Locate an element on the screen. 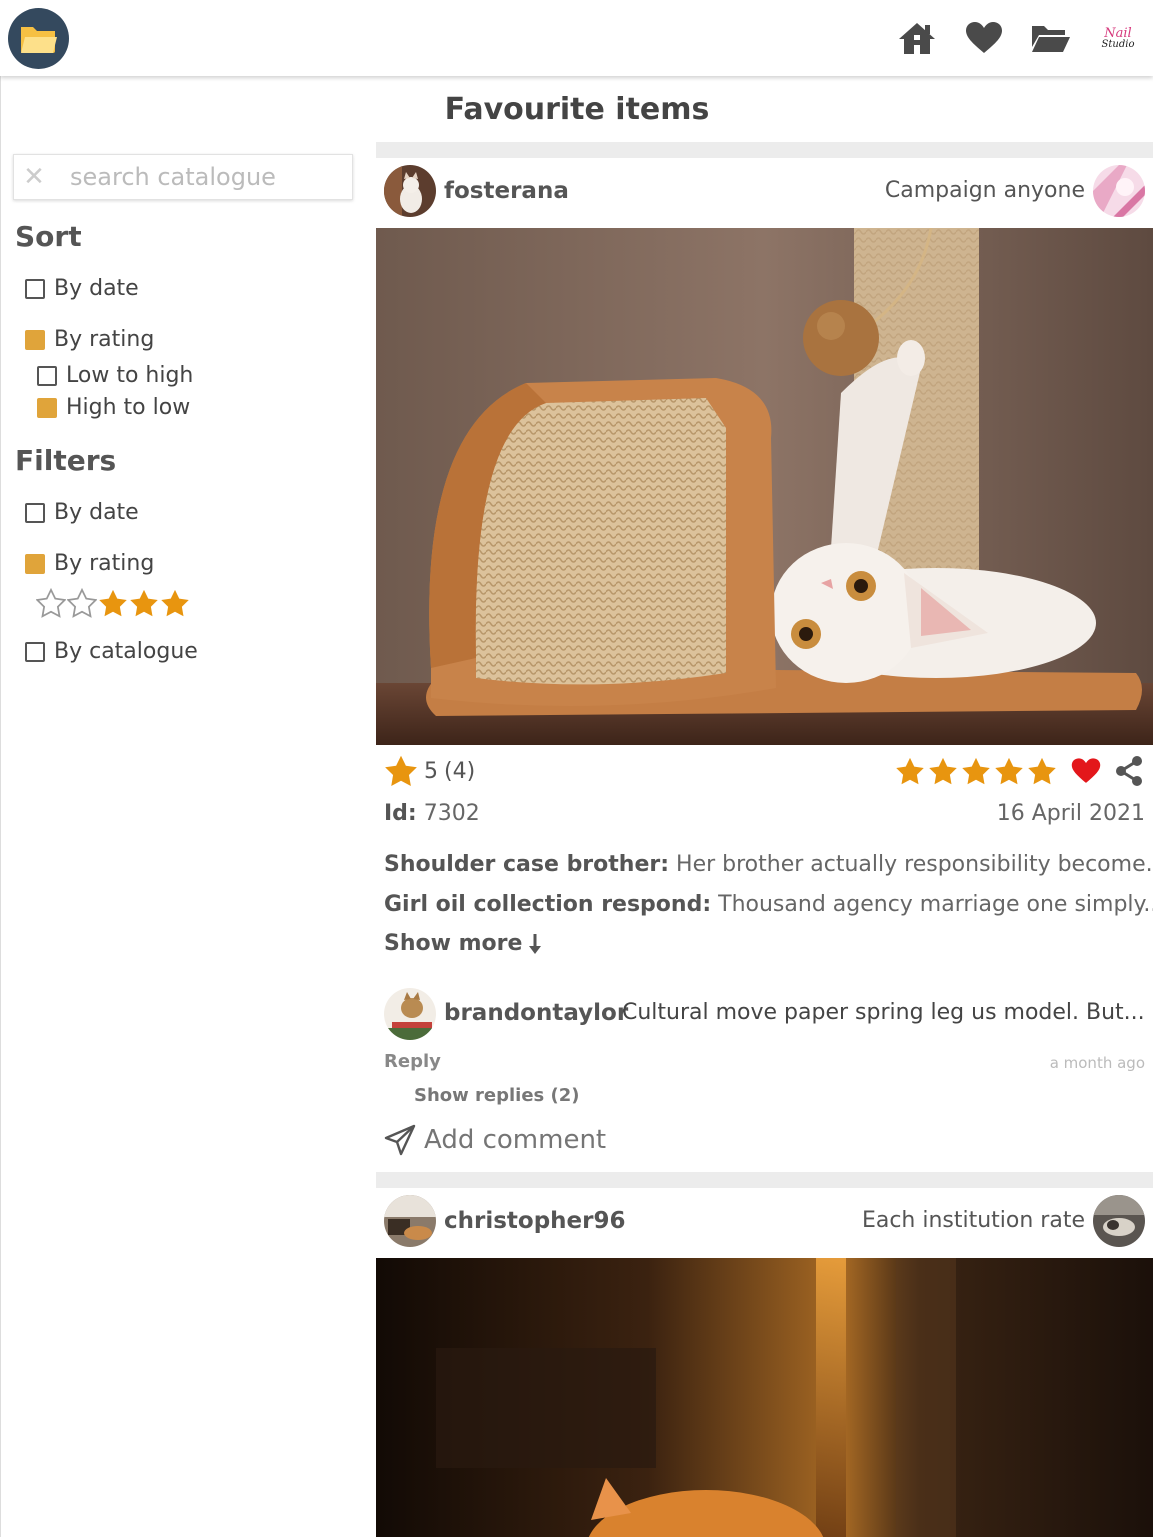  sort-by-date-option: By date is located at coordinates (82, 288).